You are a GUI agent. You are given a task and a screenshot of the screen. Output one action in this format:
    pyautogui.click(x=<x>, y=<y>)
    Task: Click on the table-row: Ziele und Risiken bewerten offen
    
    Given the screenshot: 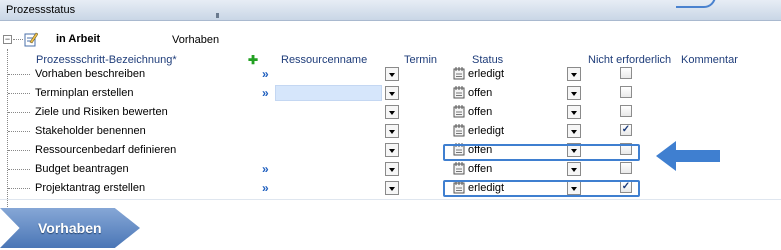 What is the action you would take?
    pyautogui.click(x=390, y=112)
    